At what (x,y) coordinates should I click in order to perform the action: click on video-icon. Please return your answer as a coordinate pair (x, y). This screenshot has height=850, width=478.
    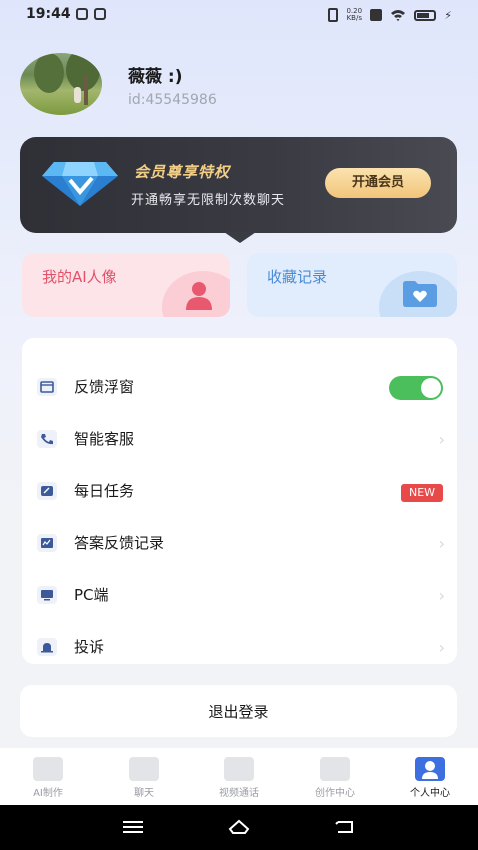
    Looking at the image, I should click on (239, 769).